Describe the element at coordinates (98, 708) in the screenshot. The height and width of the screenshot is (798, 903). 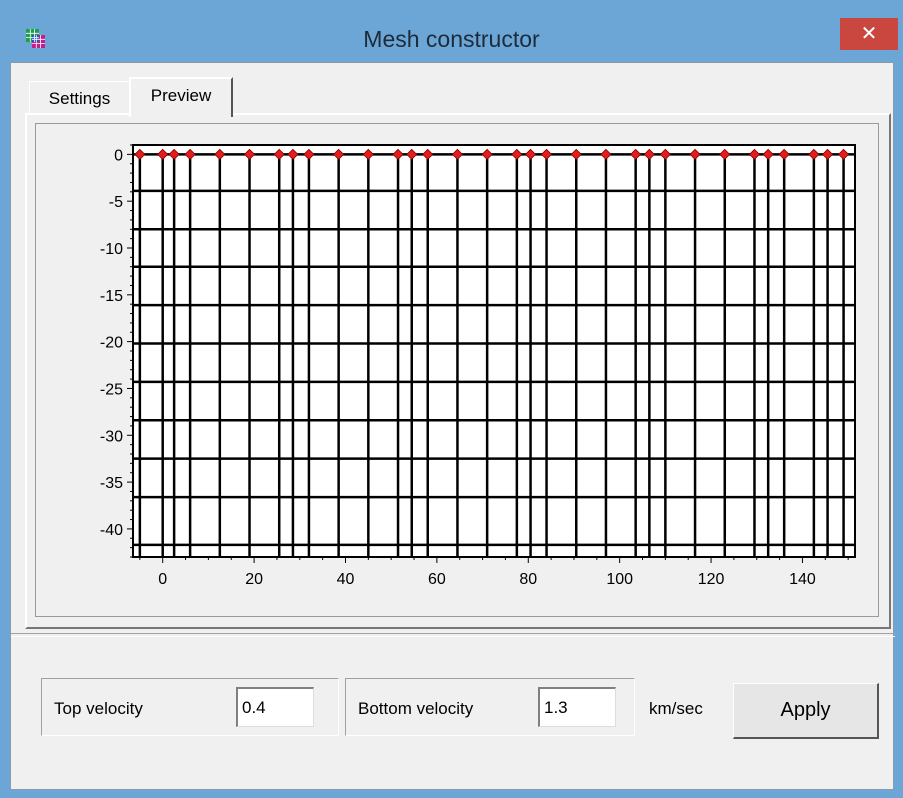
I see `top-velocity-label: Top velocity` at that location.